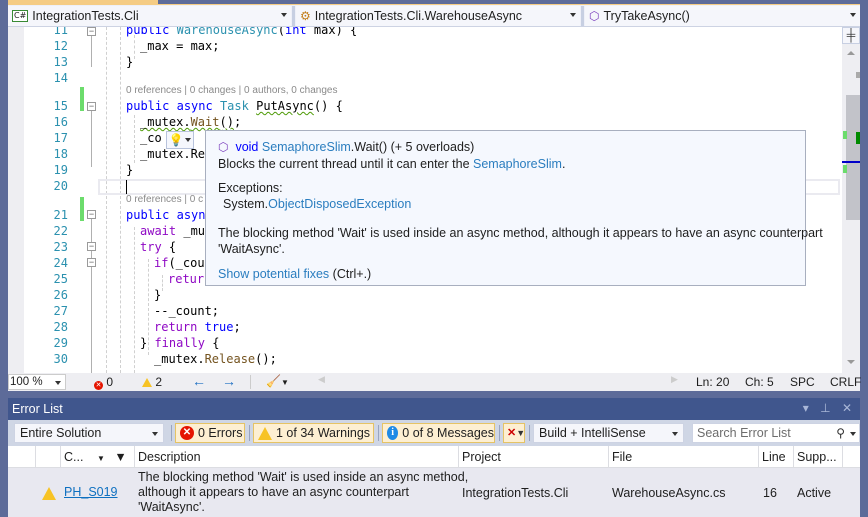 The image size is (868, 517). Describe the element at coordinates (674, 379) in the screenshot. I see `scroll-right-icon: ▶` at that location.